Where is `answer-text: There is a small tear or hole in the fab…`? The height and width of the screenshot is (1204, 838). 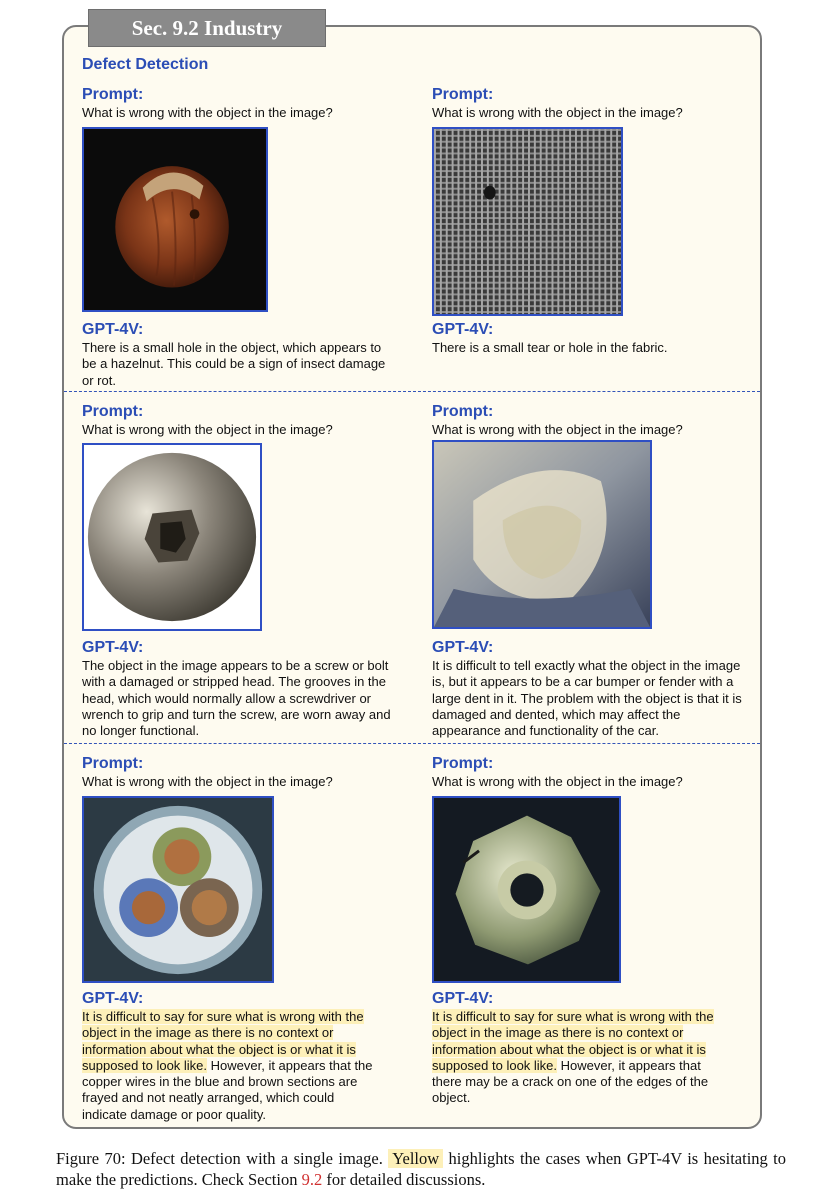
answer-text: There is a small tear or hole in the fab… is located at coordinates (550, 347).